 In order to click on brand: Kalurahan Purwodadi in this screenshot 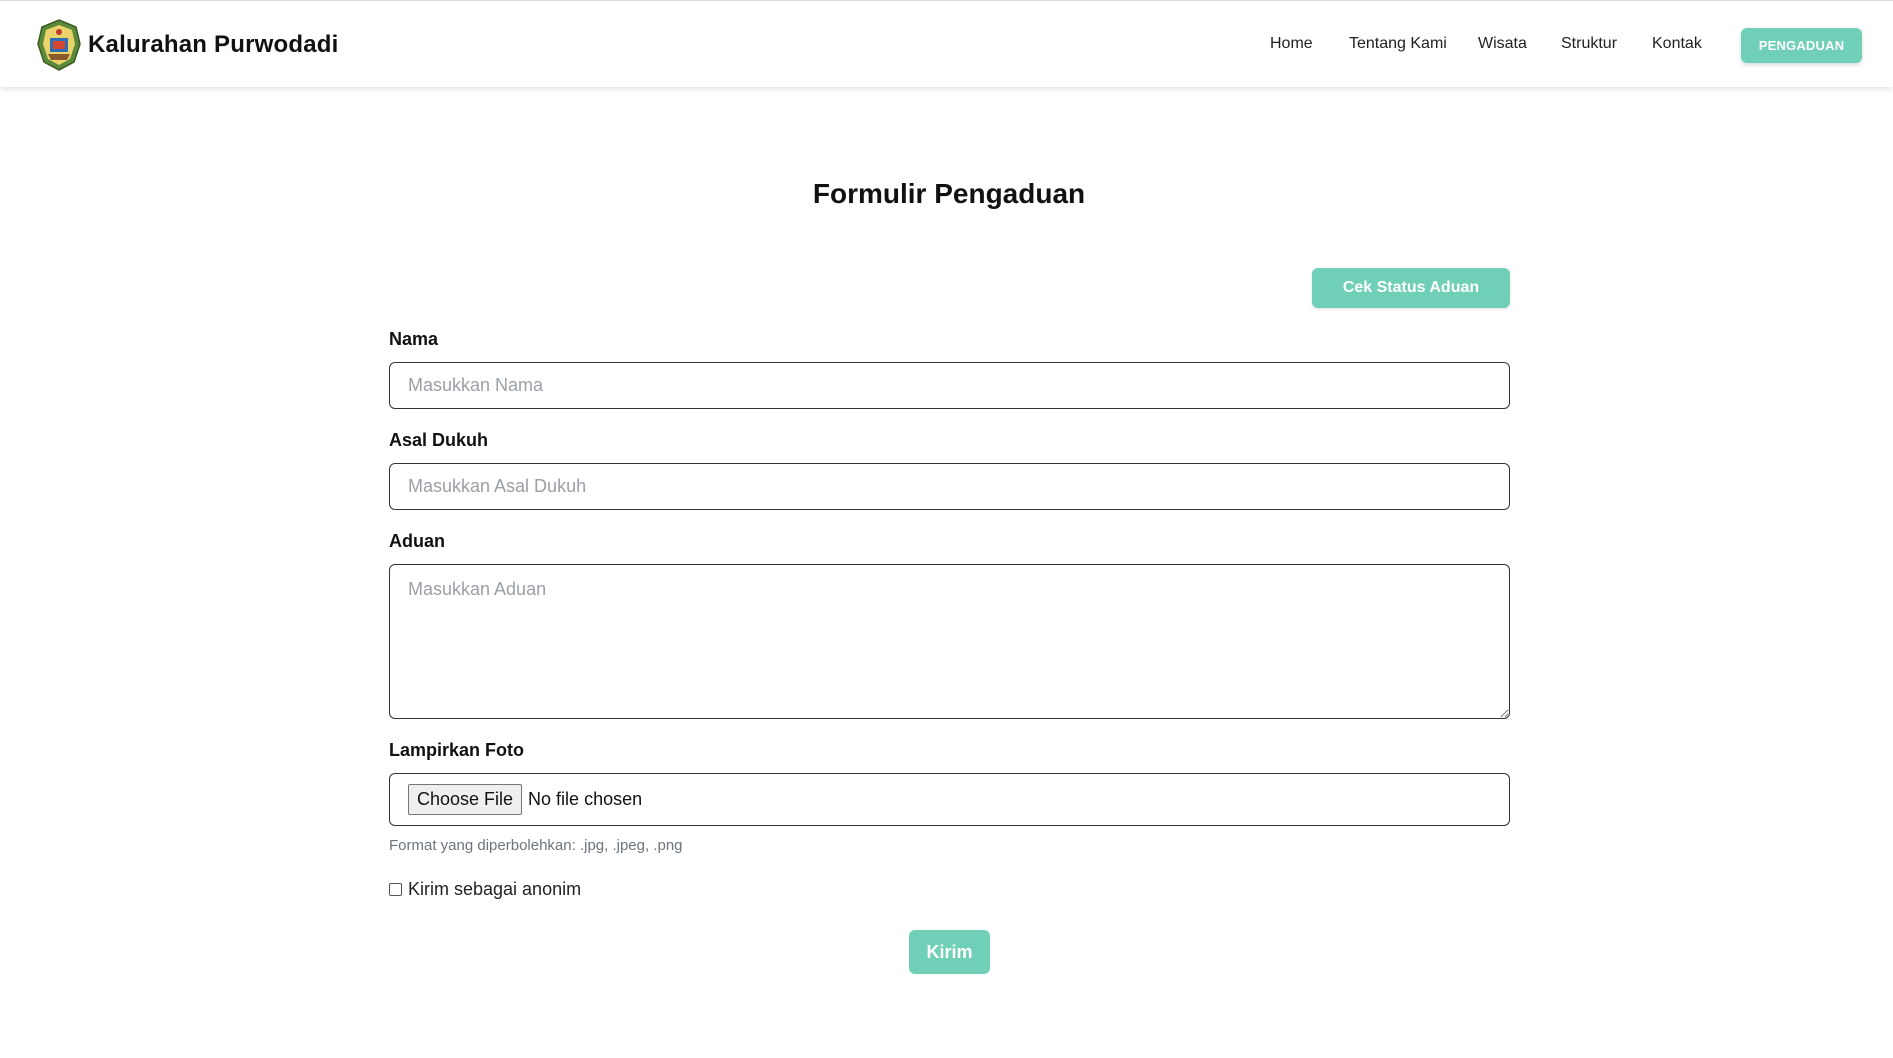, I will do `click(187, 45)`.